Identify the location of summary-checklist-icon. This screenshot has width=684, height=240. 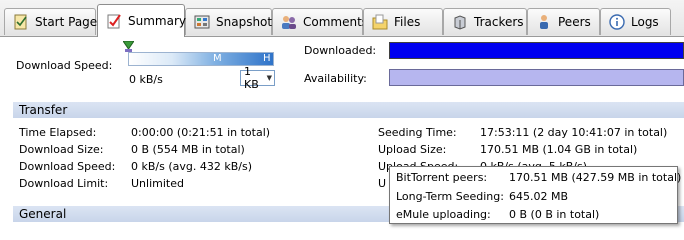
(114, 21).